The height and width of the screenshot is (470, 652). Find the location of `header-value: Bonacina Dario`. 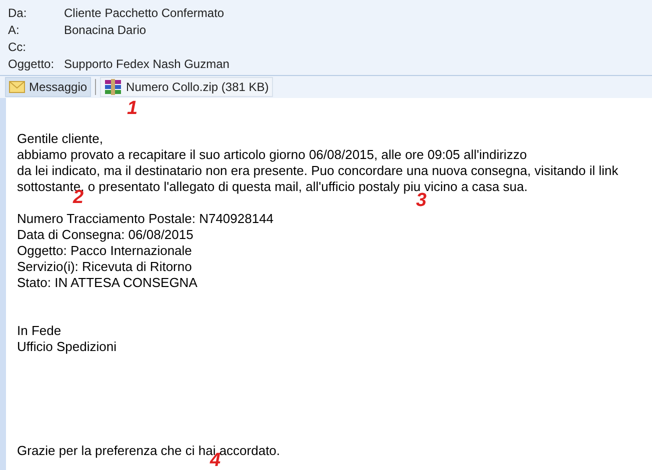

header-value: Bonacina Dario is located at coordinates (105, 30).